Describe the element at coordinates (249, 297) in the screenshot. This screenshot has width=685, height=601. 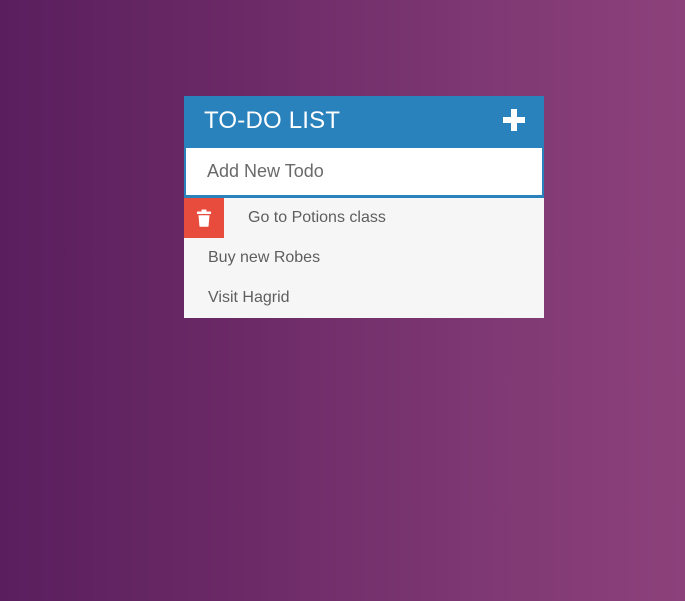
I see `todo-item-text: Visit Hagrid` at that location.